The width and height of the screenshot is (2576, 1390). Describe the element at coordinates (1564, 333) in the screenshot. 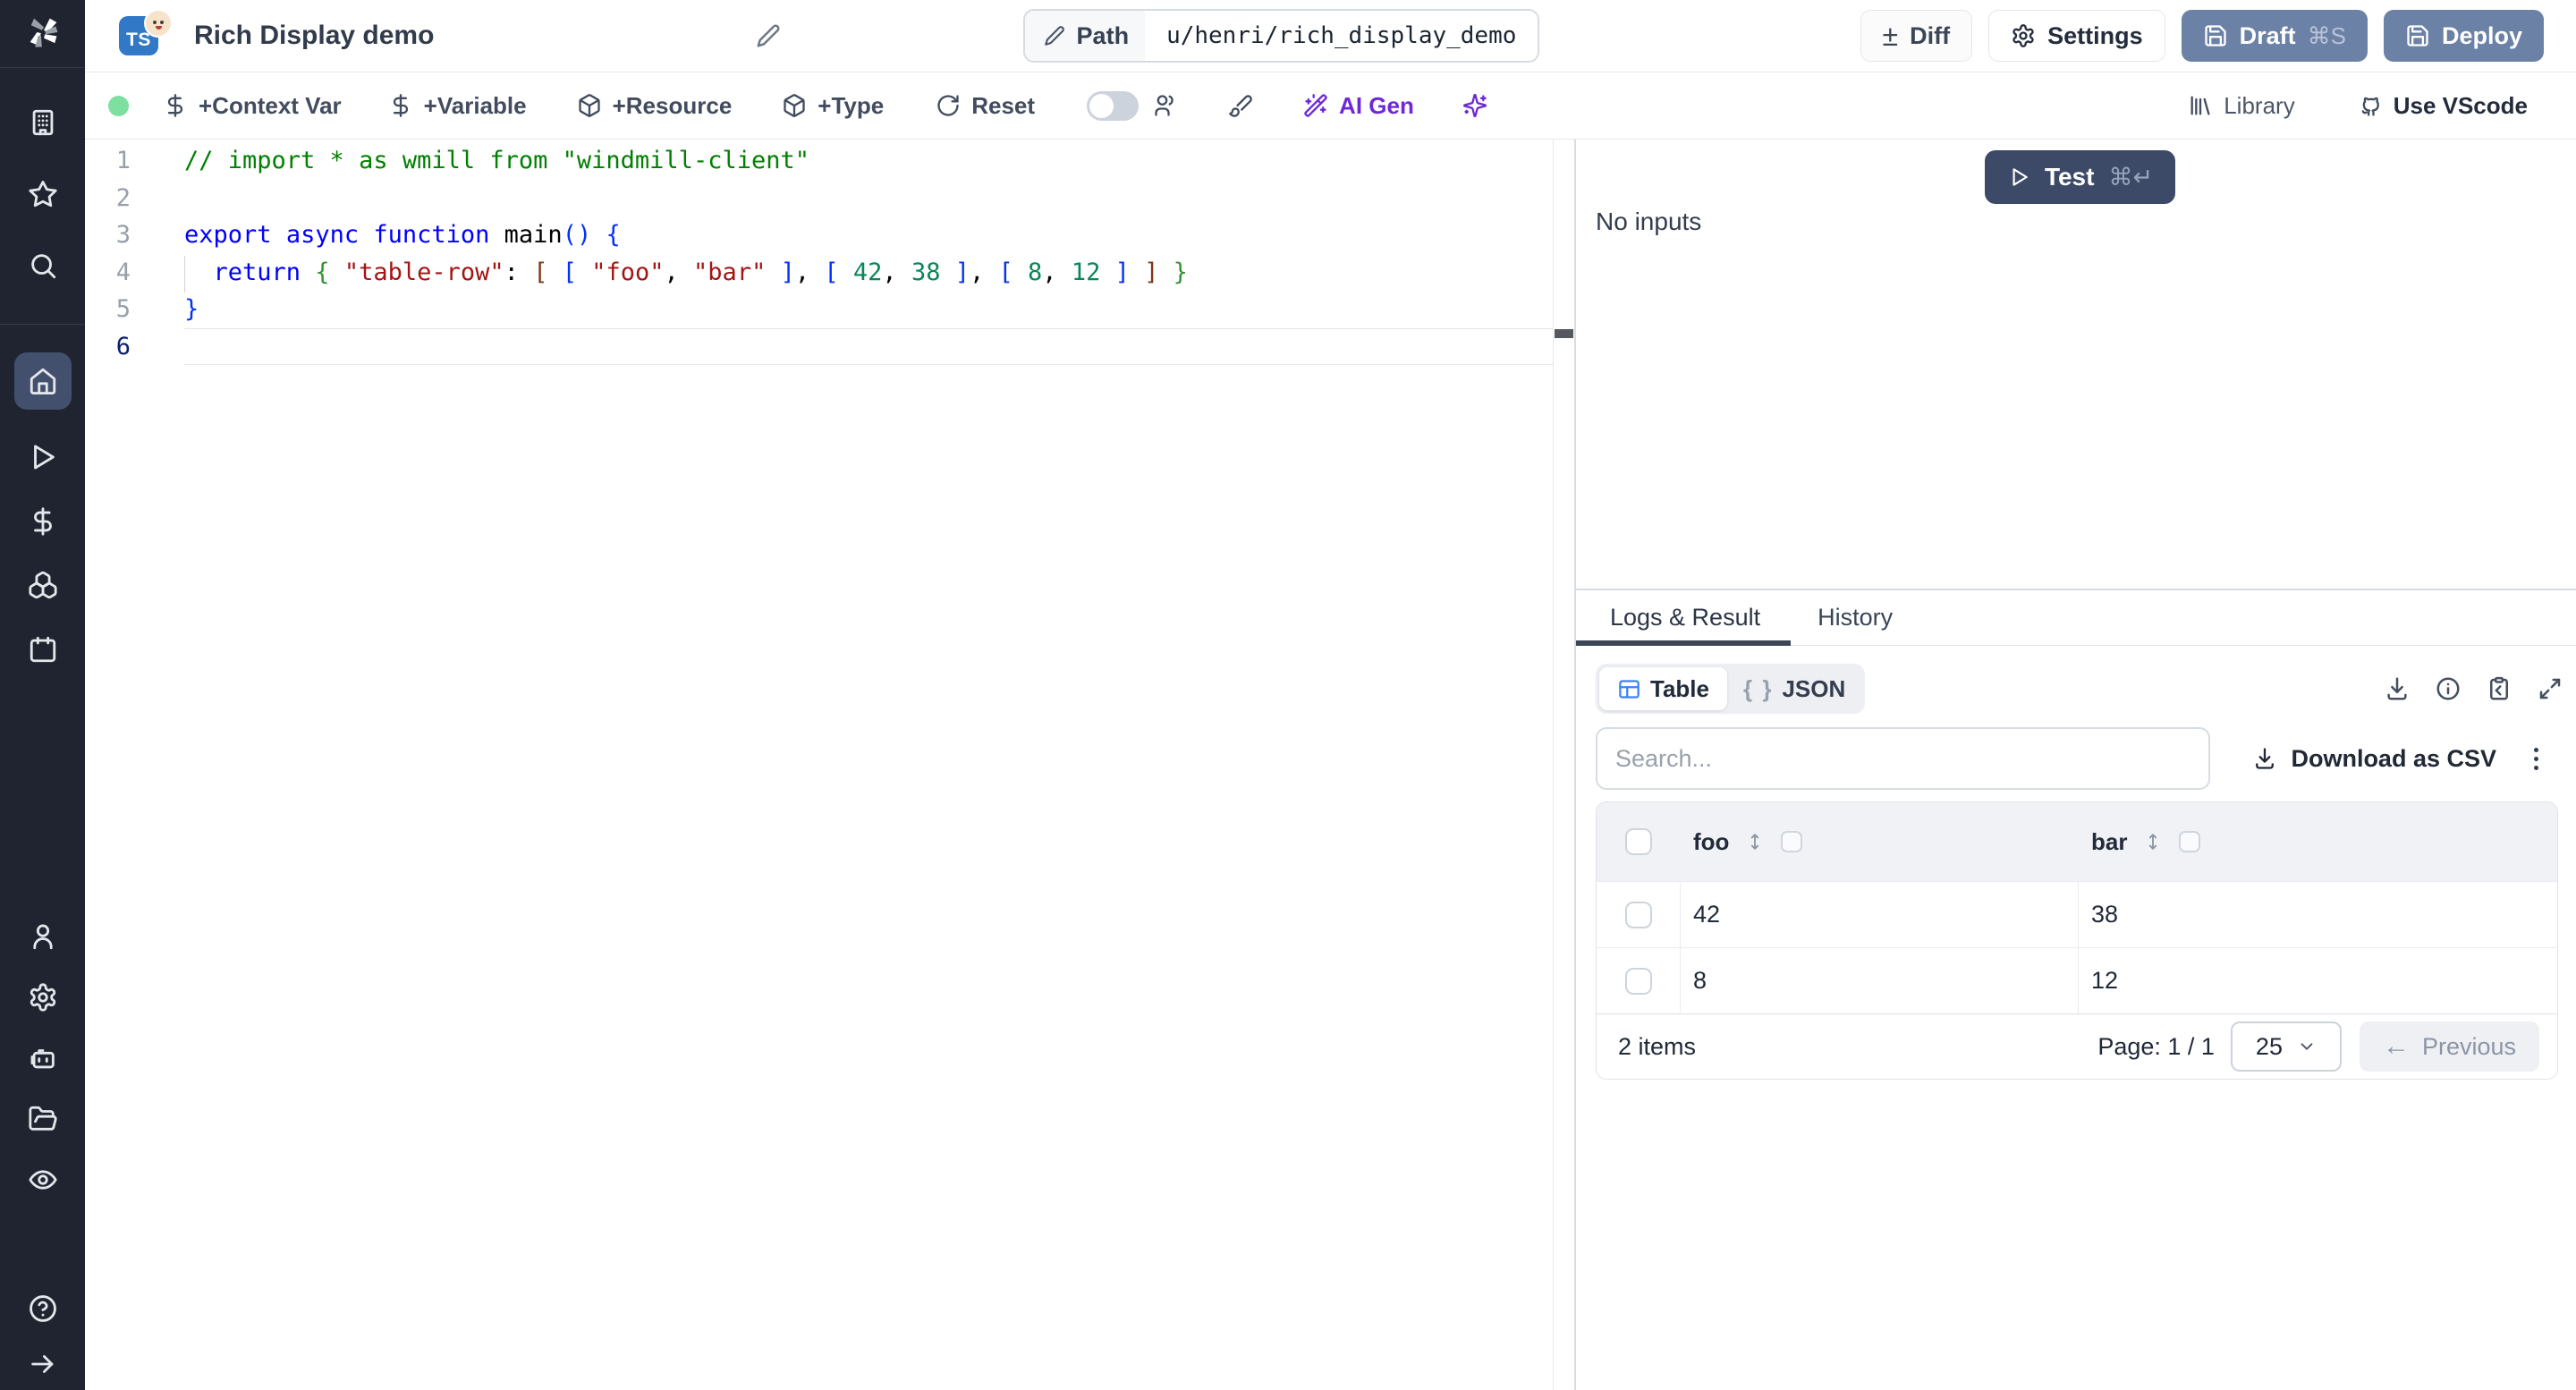

I see `cursor-position-marker` at that location.